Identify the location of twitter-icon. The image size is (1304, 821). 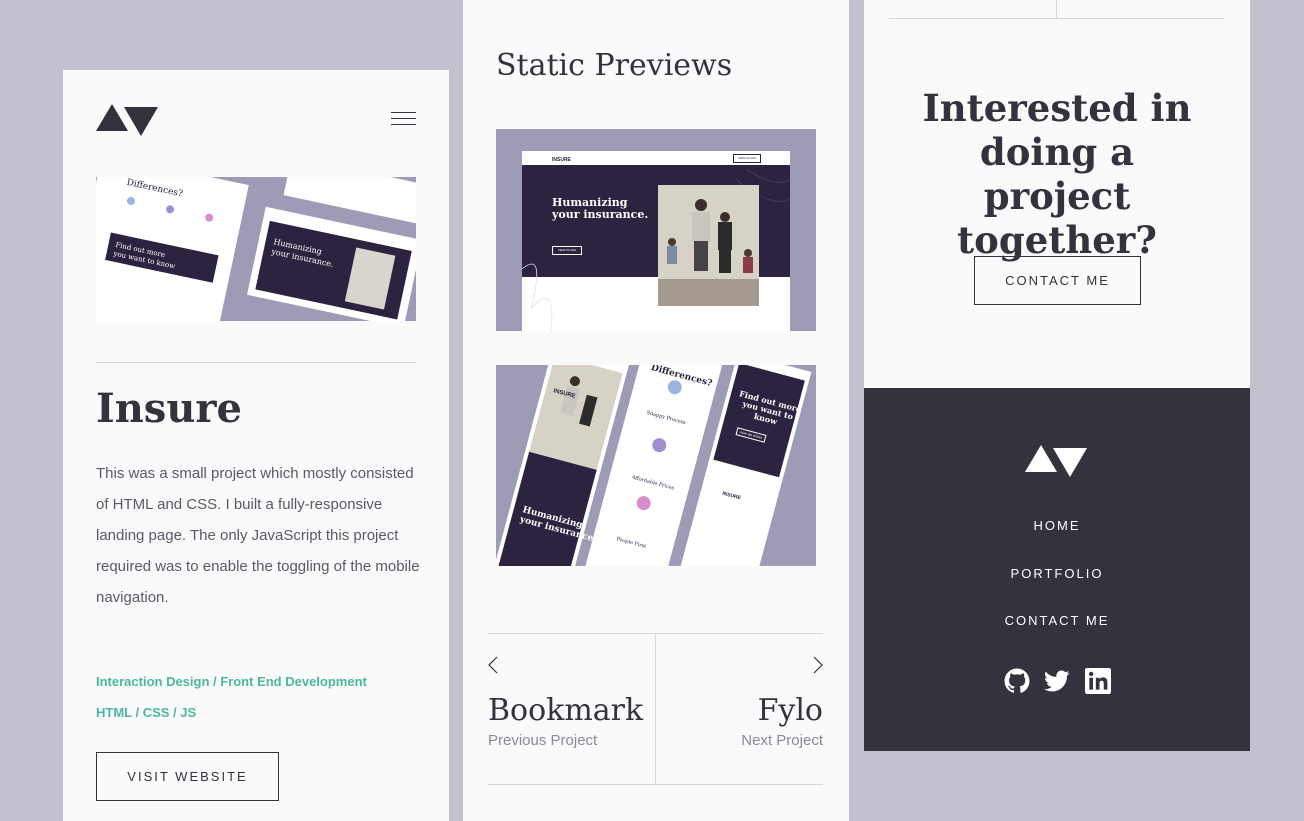
(1057, 681).